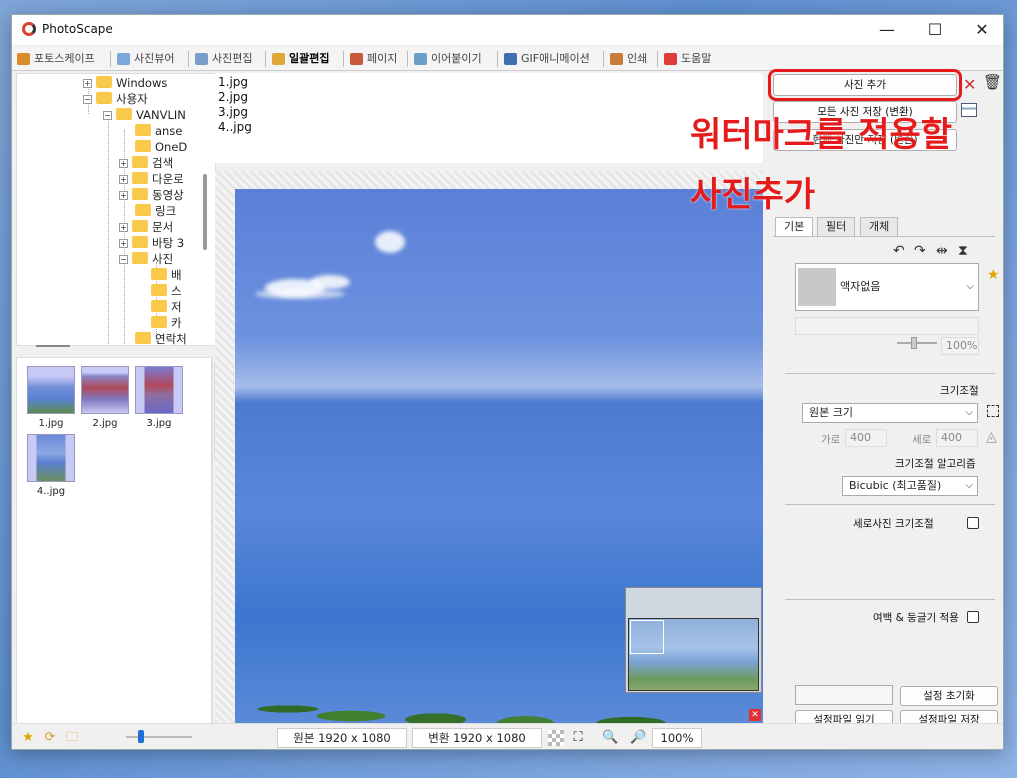  I want to click on batch-file-list: 1.jpg 2.jpg 3.jpg 4..jpg, so click(489, 118).